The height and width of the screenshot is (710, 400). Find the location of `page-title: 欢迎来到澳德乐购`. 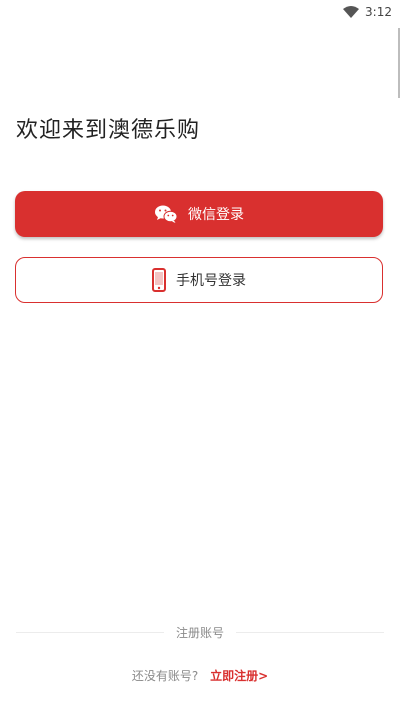

page-title: 欢迎来到澳德乐购 is located at coordinates (108, 130).